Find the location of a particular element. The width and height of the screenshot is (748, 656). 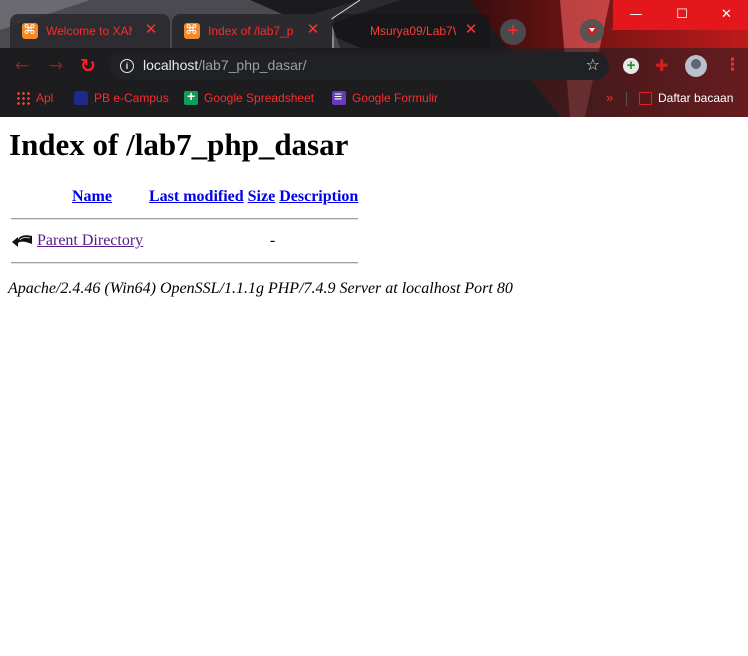

size-cell: - is located at coordinates (272, 240).